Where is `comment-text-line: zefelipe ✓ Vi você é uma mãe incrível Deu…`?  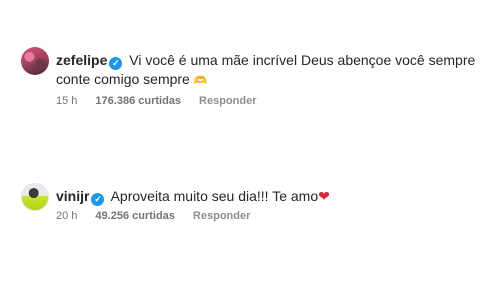 comment-text-line: zefelipe ✓ Vi você é uma mãe incrível Deu… is located at coordinates (273, 71).